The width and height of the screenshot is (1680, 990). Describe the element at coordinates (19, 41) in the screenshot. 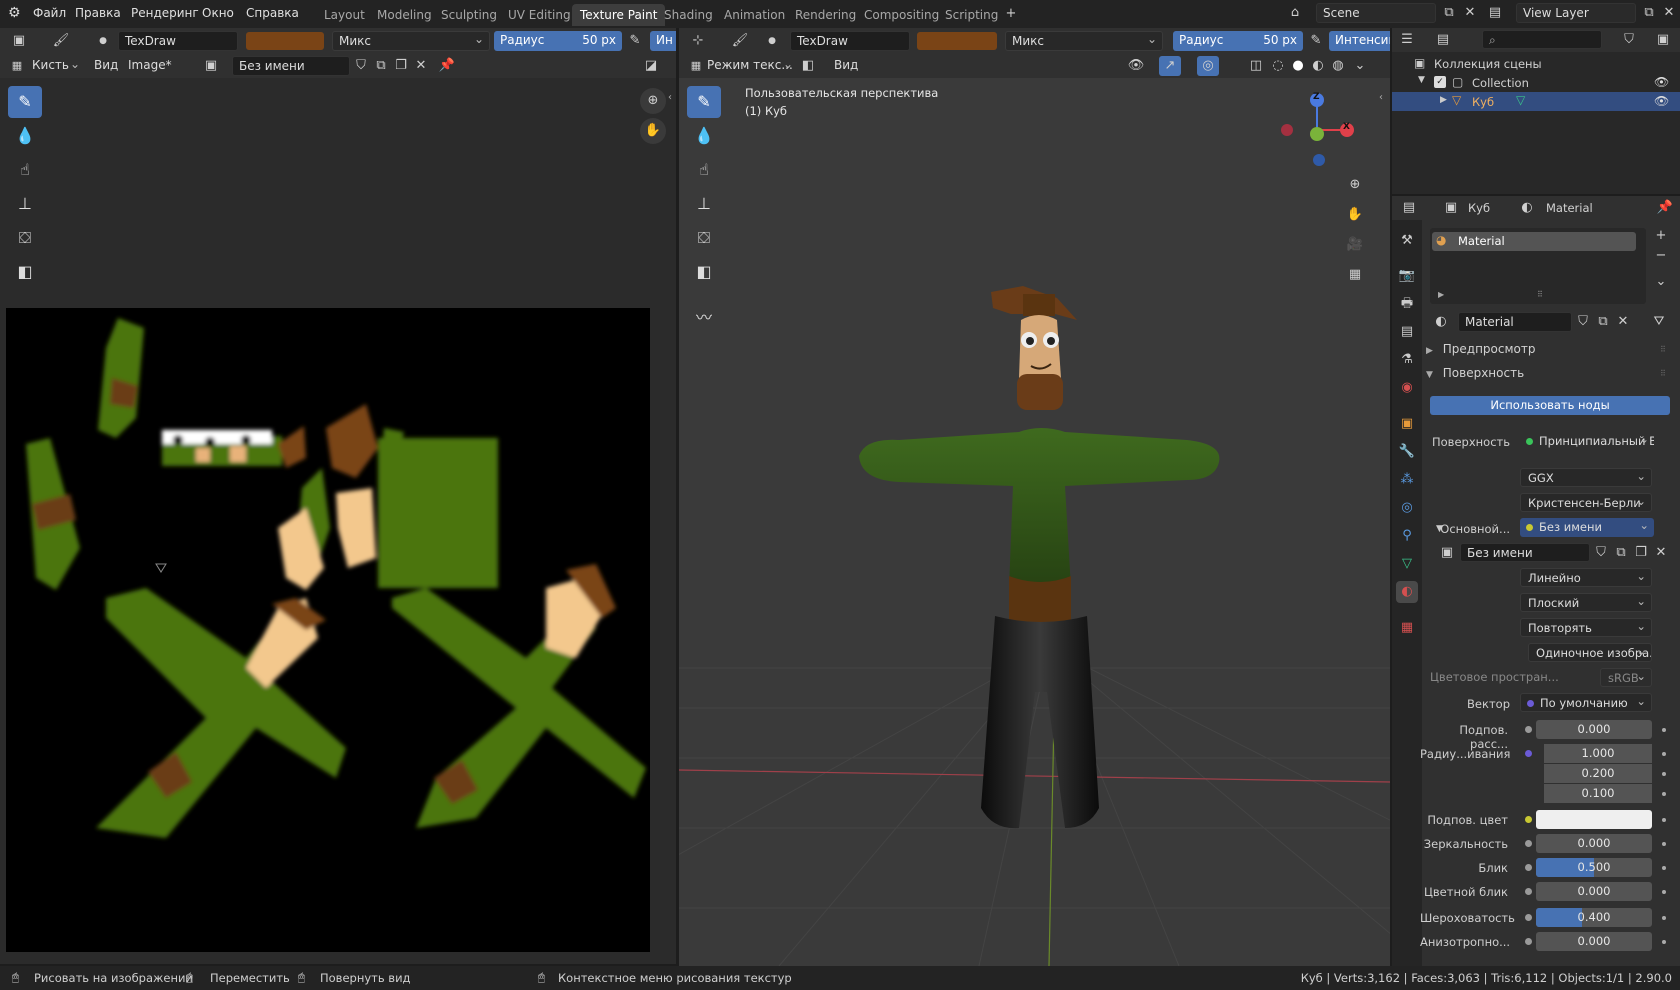

I see `editor-type-icon: ▣` at that location.